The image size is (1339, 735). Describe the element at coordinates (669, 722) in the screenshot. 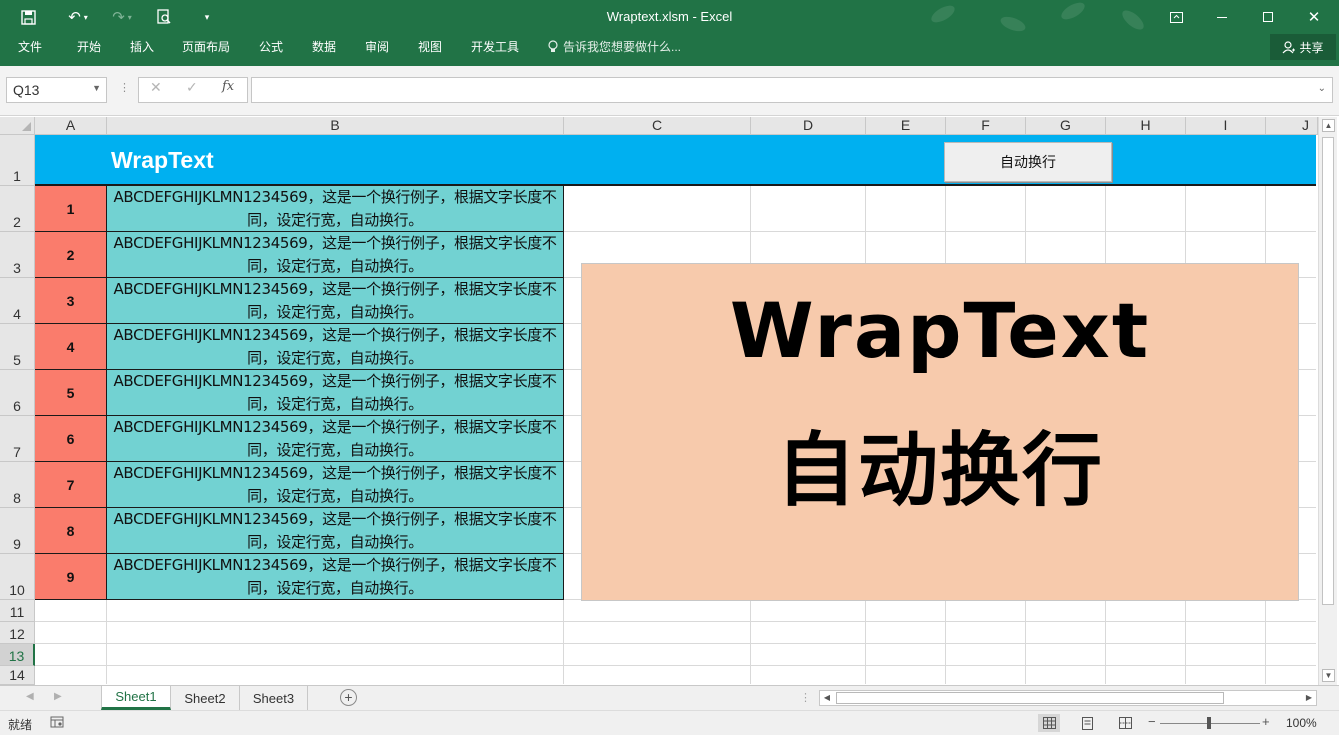

I see `status-bar: 就绪 − + 100%` at that location.